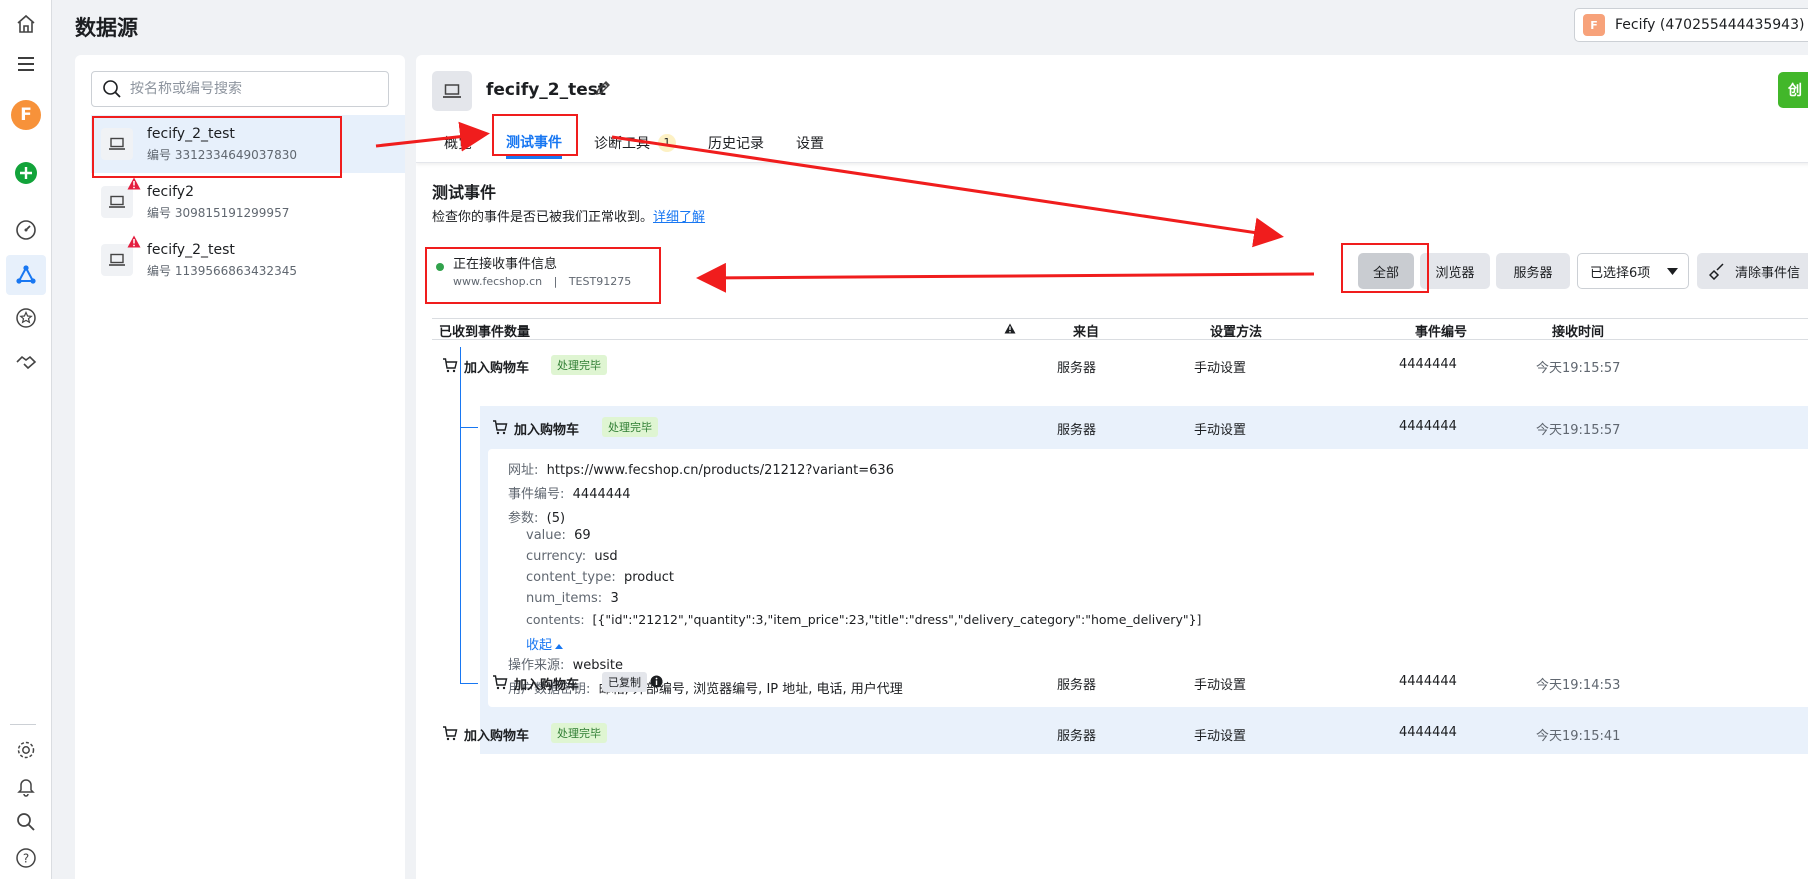 Image resolution: width=1808 pixels, height=879 pixels. Describe the element at coordinates (458, 143) in the screenshot. I see `tab-overview: 概览` at that location.